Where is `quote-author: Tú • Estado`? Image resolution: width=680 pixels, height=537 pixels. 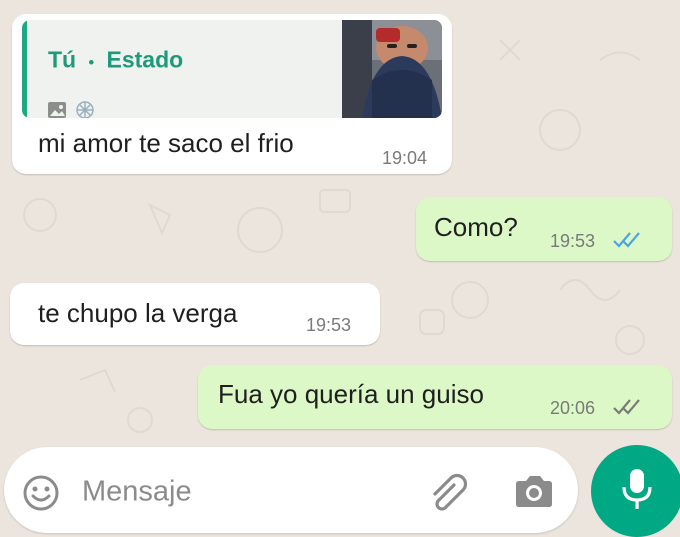
quote-author: Tú • Estado is located at coordinates (115, 60).